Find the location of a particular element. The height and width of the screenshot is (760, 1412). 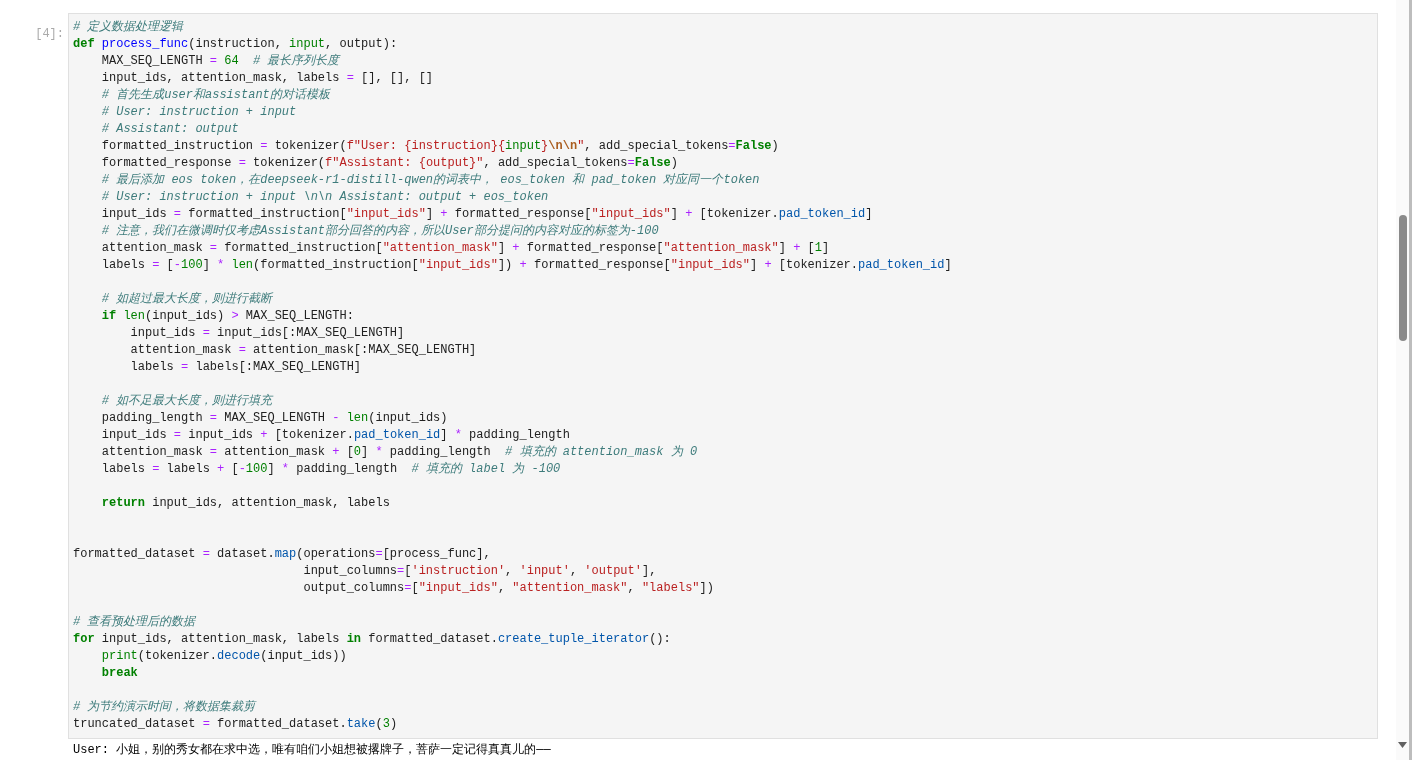

code-line: padding_length = MAX_SEQ_LENGTH - len(input_ids) is located at coordinates (274, 418).